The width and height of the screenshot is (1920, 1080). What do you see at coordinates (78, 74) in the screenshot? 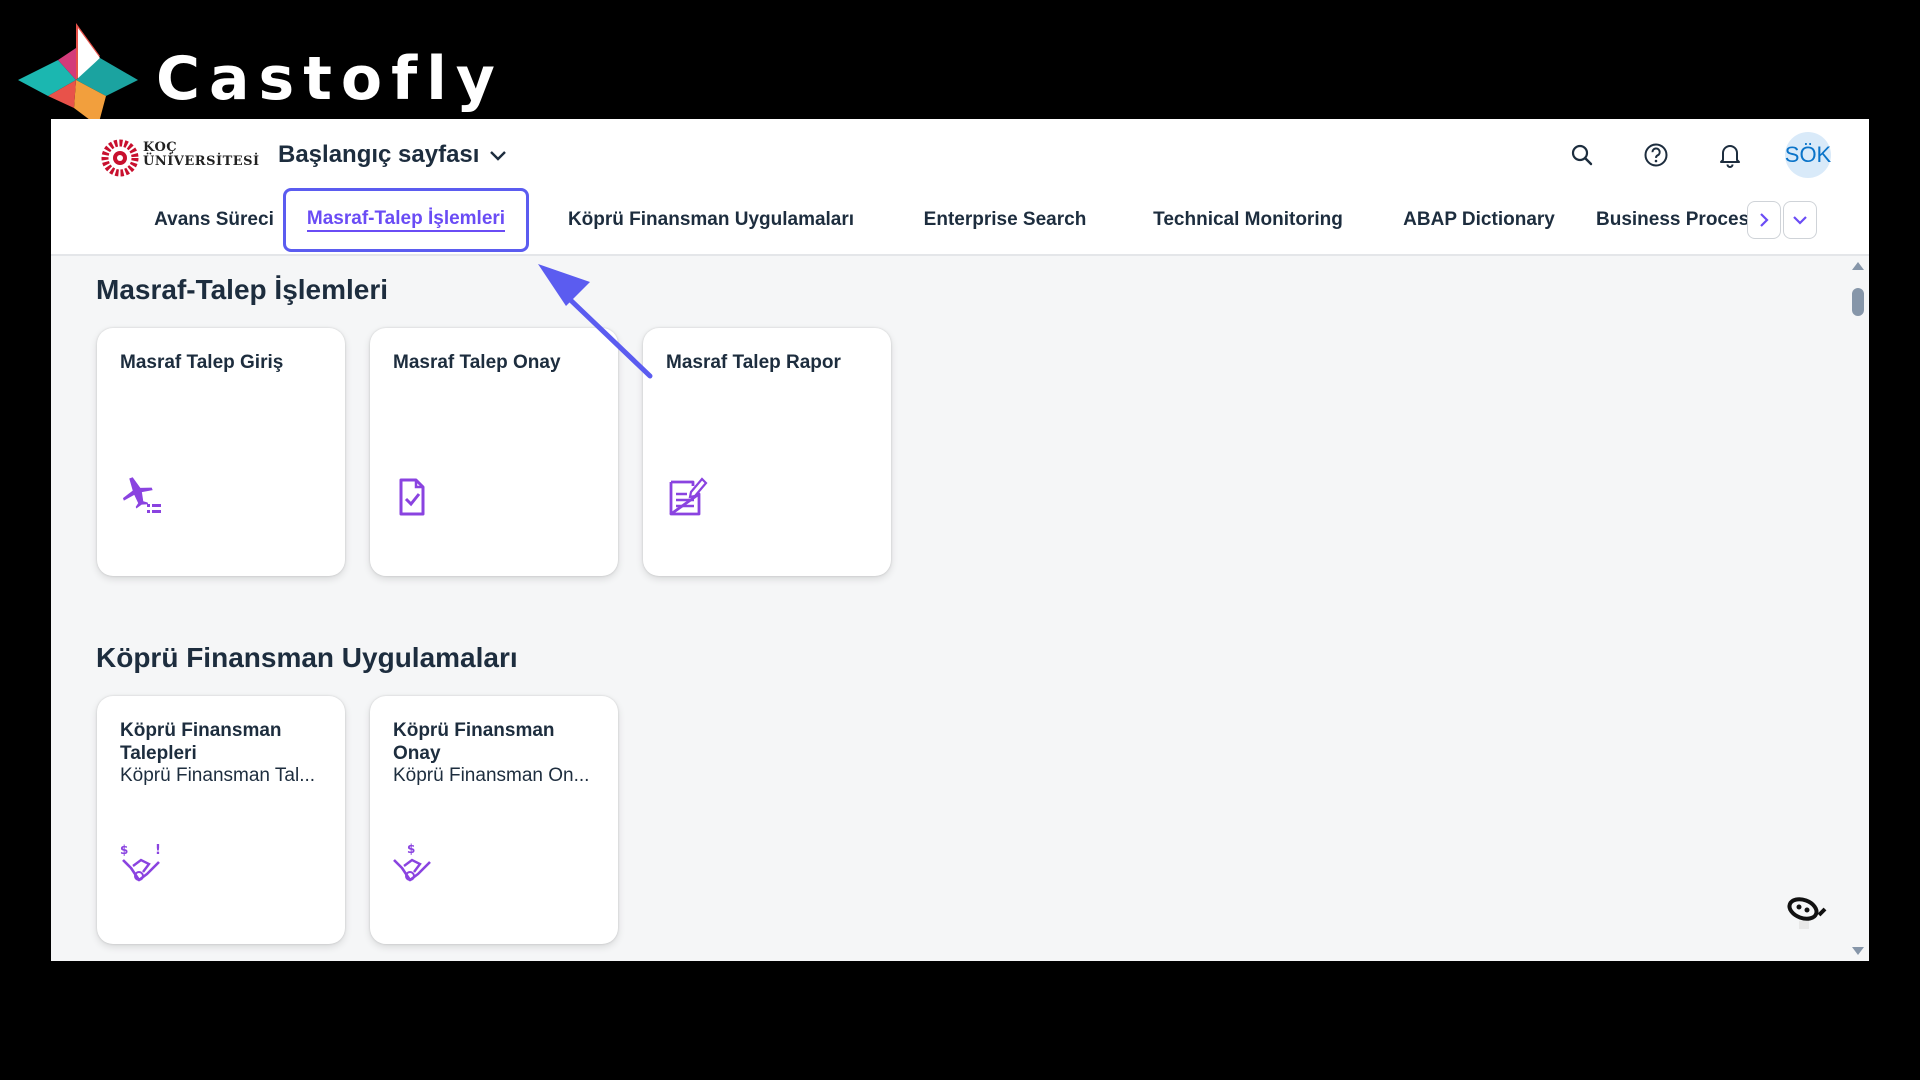
I see `castofly-logo-icon` at bounding box center [78, 74].